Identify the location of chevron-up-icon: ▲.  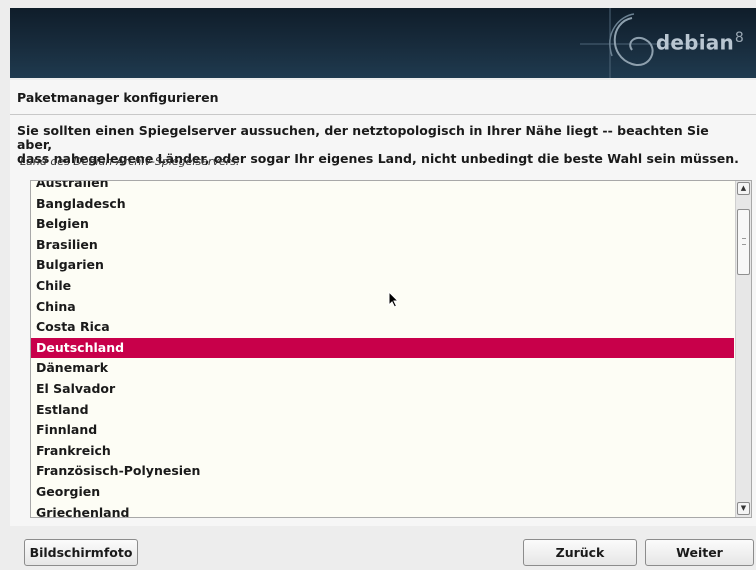
(743, 188).